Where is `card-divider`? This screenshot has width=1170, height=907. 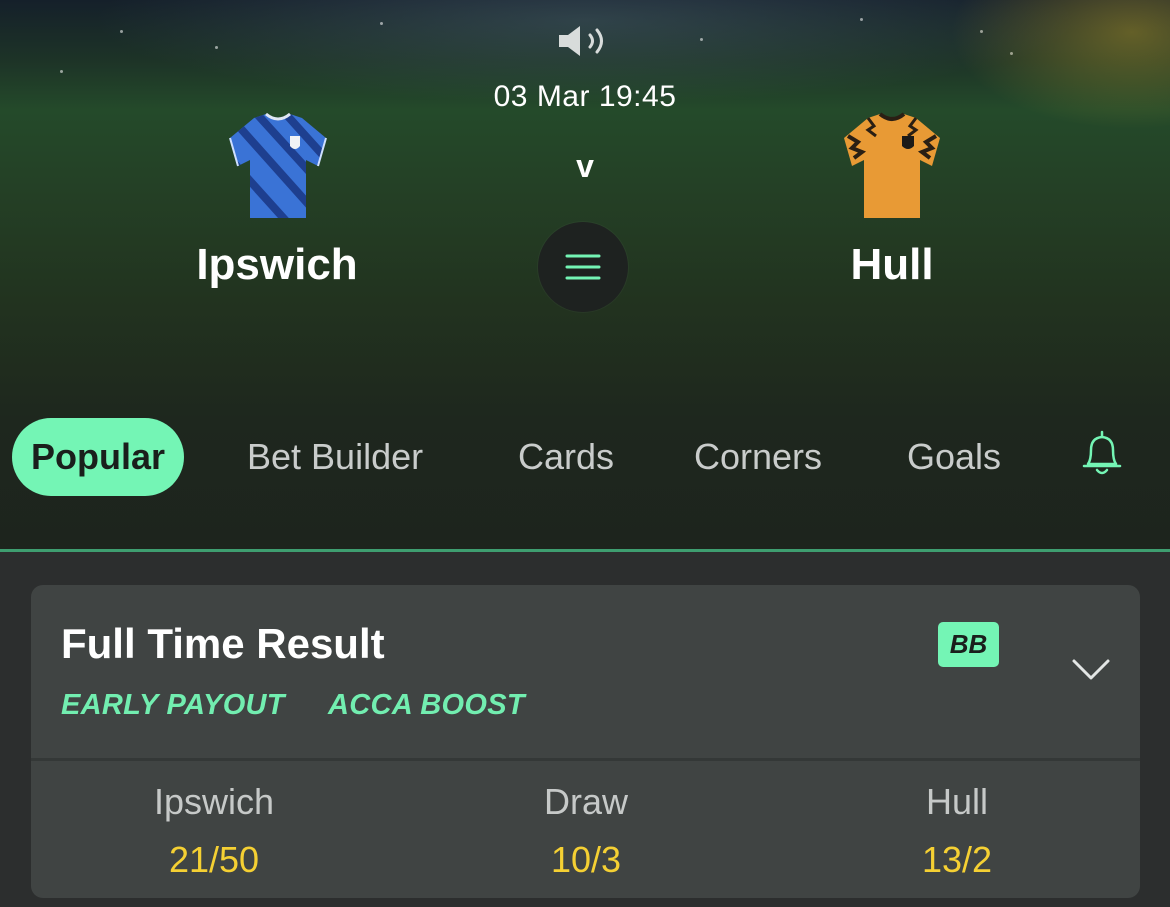
card-divider is located at coordinates (585, 759).